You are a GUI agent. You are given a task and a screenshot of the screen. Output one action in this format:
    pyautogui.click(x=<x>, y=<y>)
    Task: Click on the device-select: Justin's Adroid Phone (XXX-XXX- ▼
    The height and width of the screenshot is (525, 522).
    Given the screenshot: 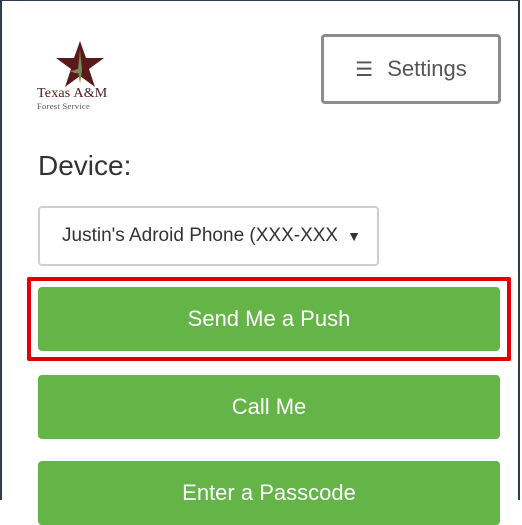 What is the action you would take?
    pyautogui.click(x=208, y=236)
    